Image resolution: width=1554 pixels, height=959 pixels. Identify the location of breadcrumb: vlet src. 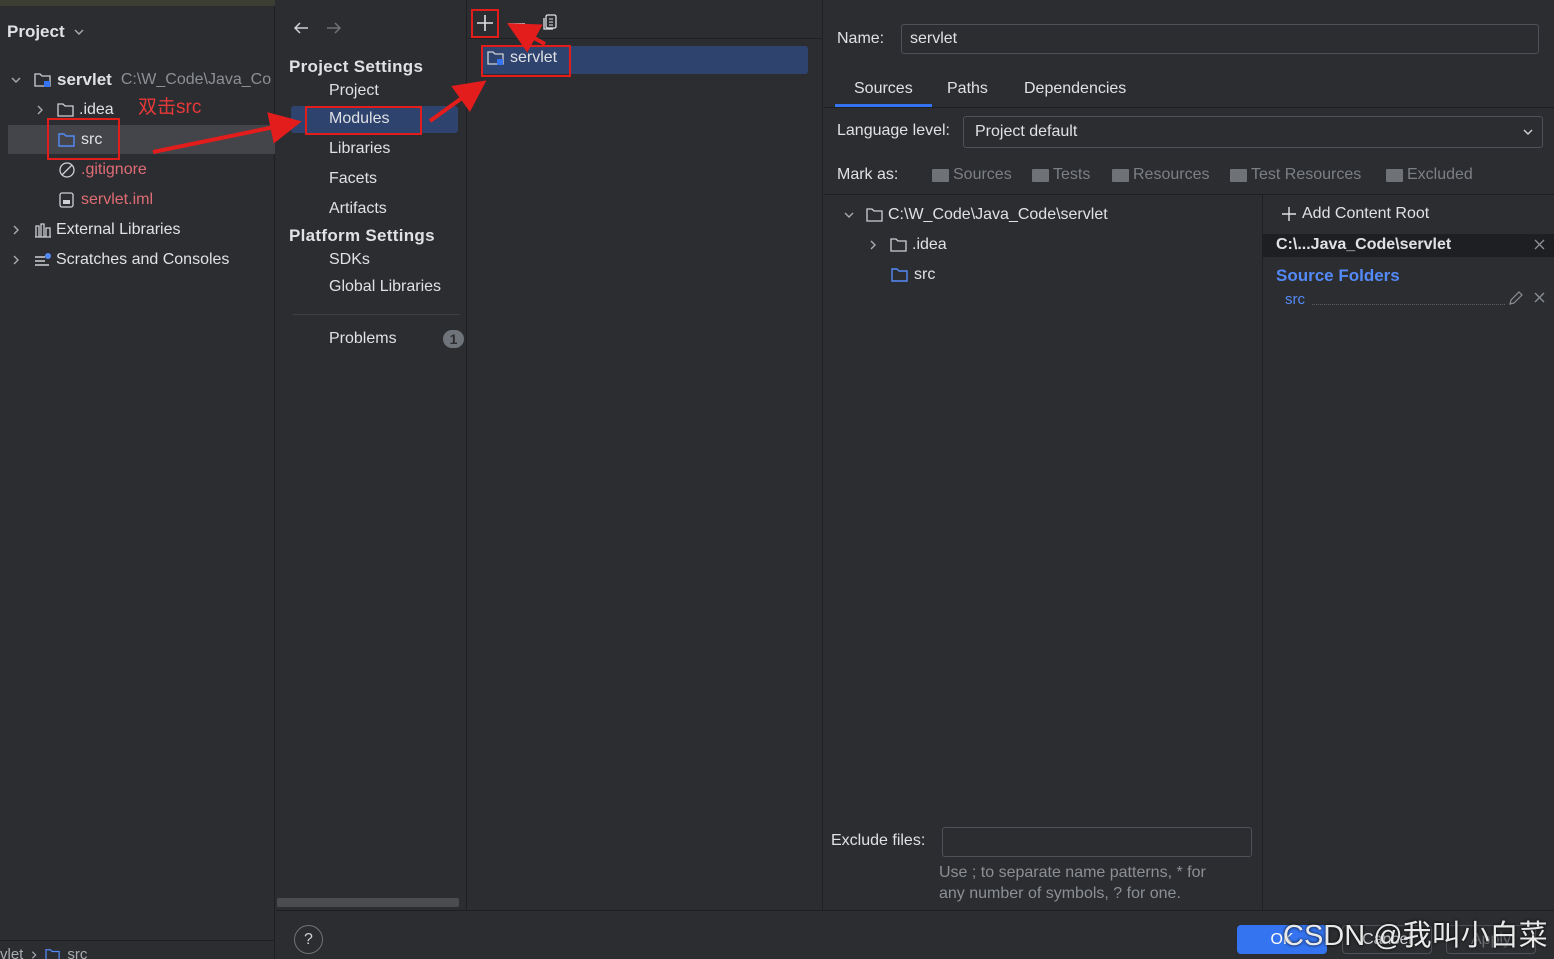
(137, 949).